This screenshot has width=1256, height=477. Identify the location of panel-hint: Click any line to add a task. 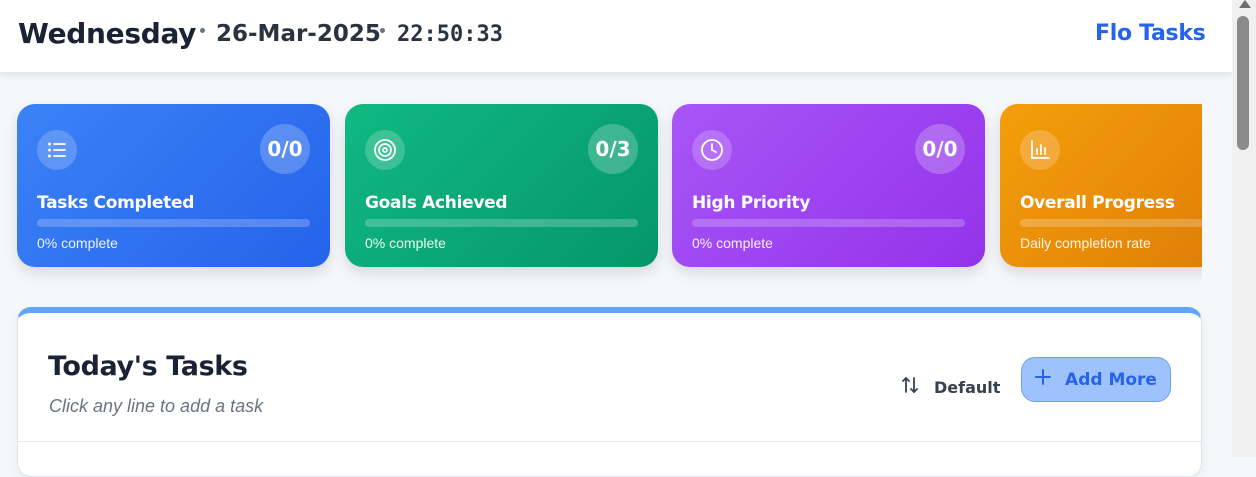
(156, 406).